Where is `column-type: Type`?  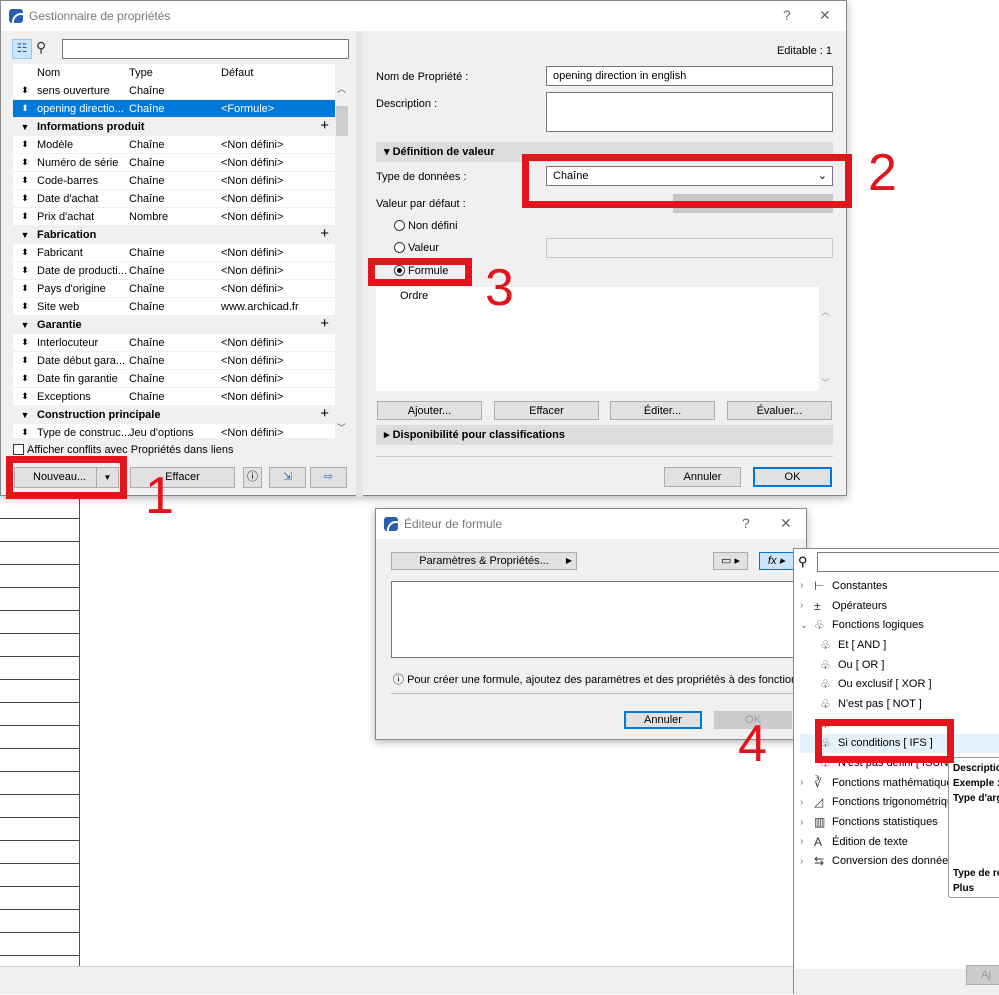
column-type: Type is located at coordinates (175, 73).